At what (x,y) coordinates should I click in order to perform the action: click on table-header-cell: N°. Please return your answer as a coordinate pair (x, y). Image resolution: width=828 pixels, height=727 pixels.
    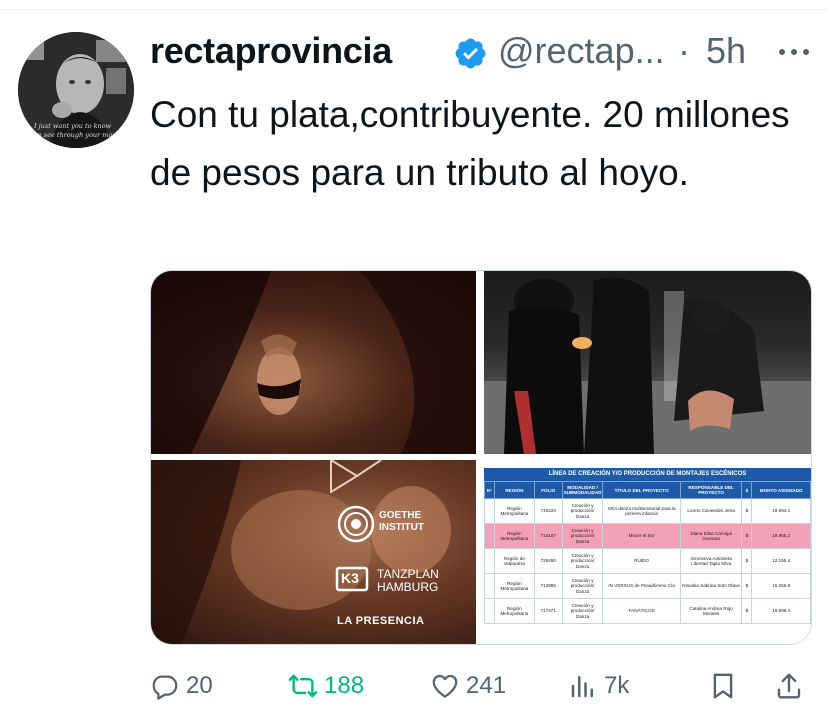
    Looking at the image, I should click on (489, 490).